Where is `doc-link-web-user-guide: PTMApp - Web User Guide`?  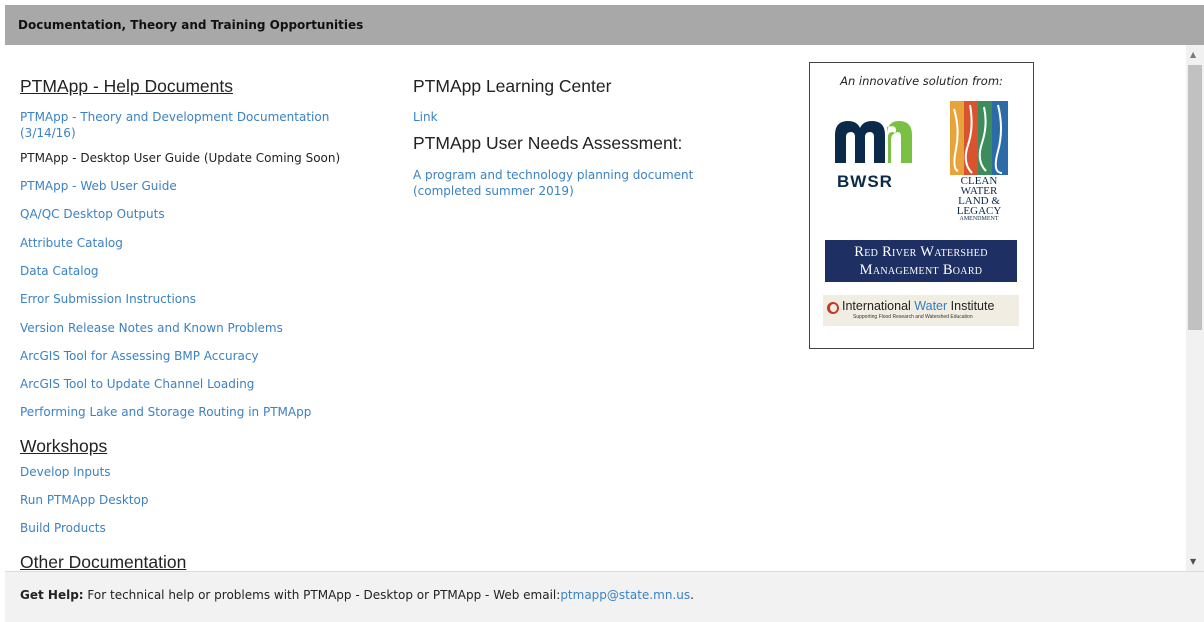
doc-link-web-user-guide: PTMApp - Web User Guide is located at coordinates (98, 186).